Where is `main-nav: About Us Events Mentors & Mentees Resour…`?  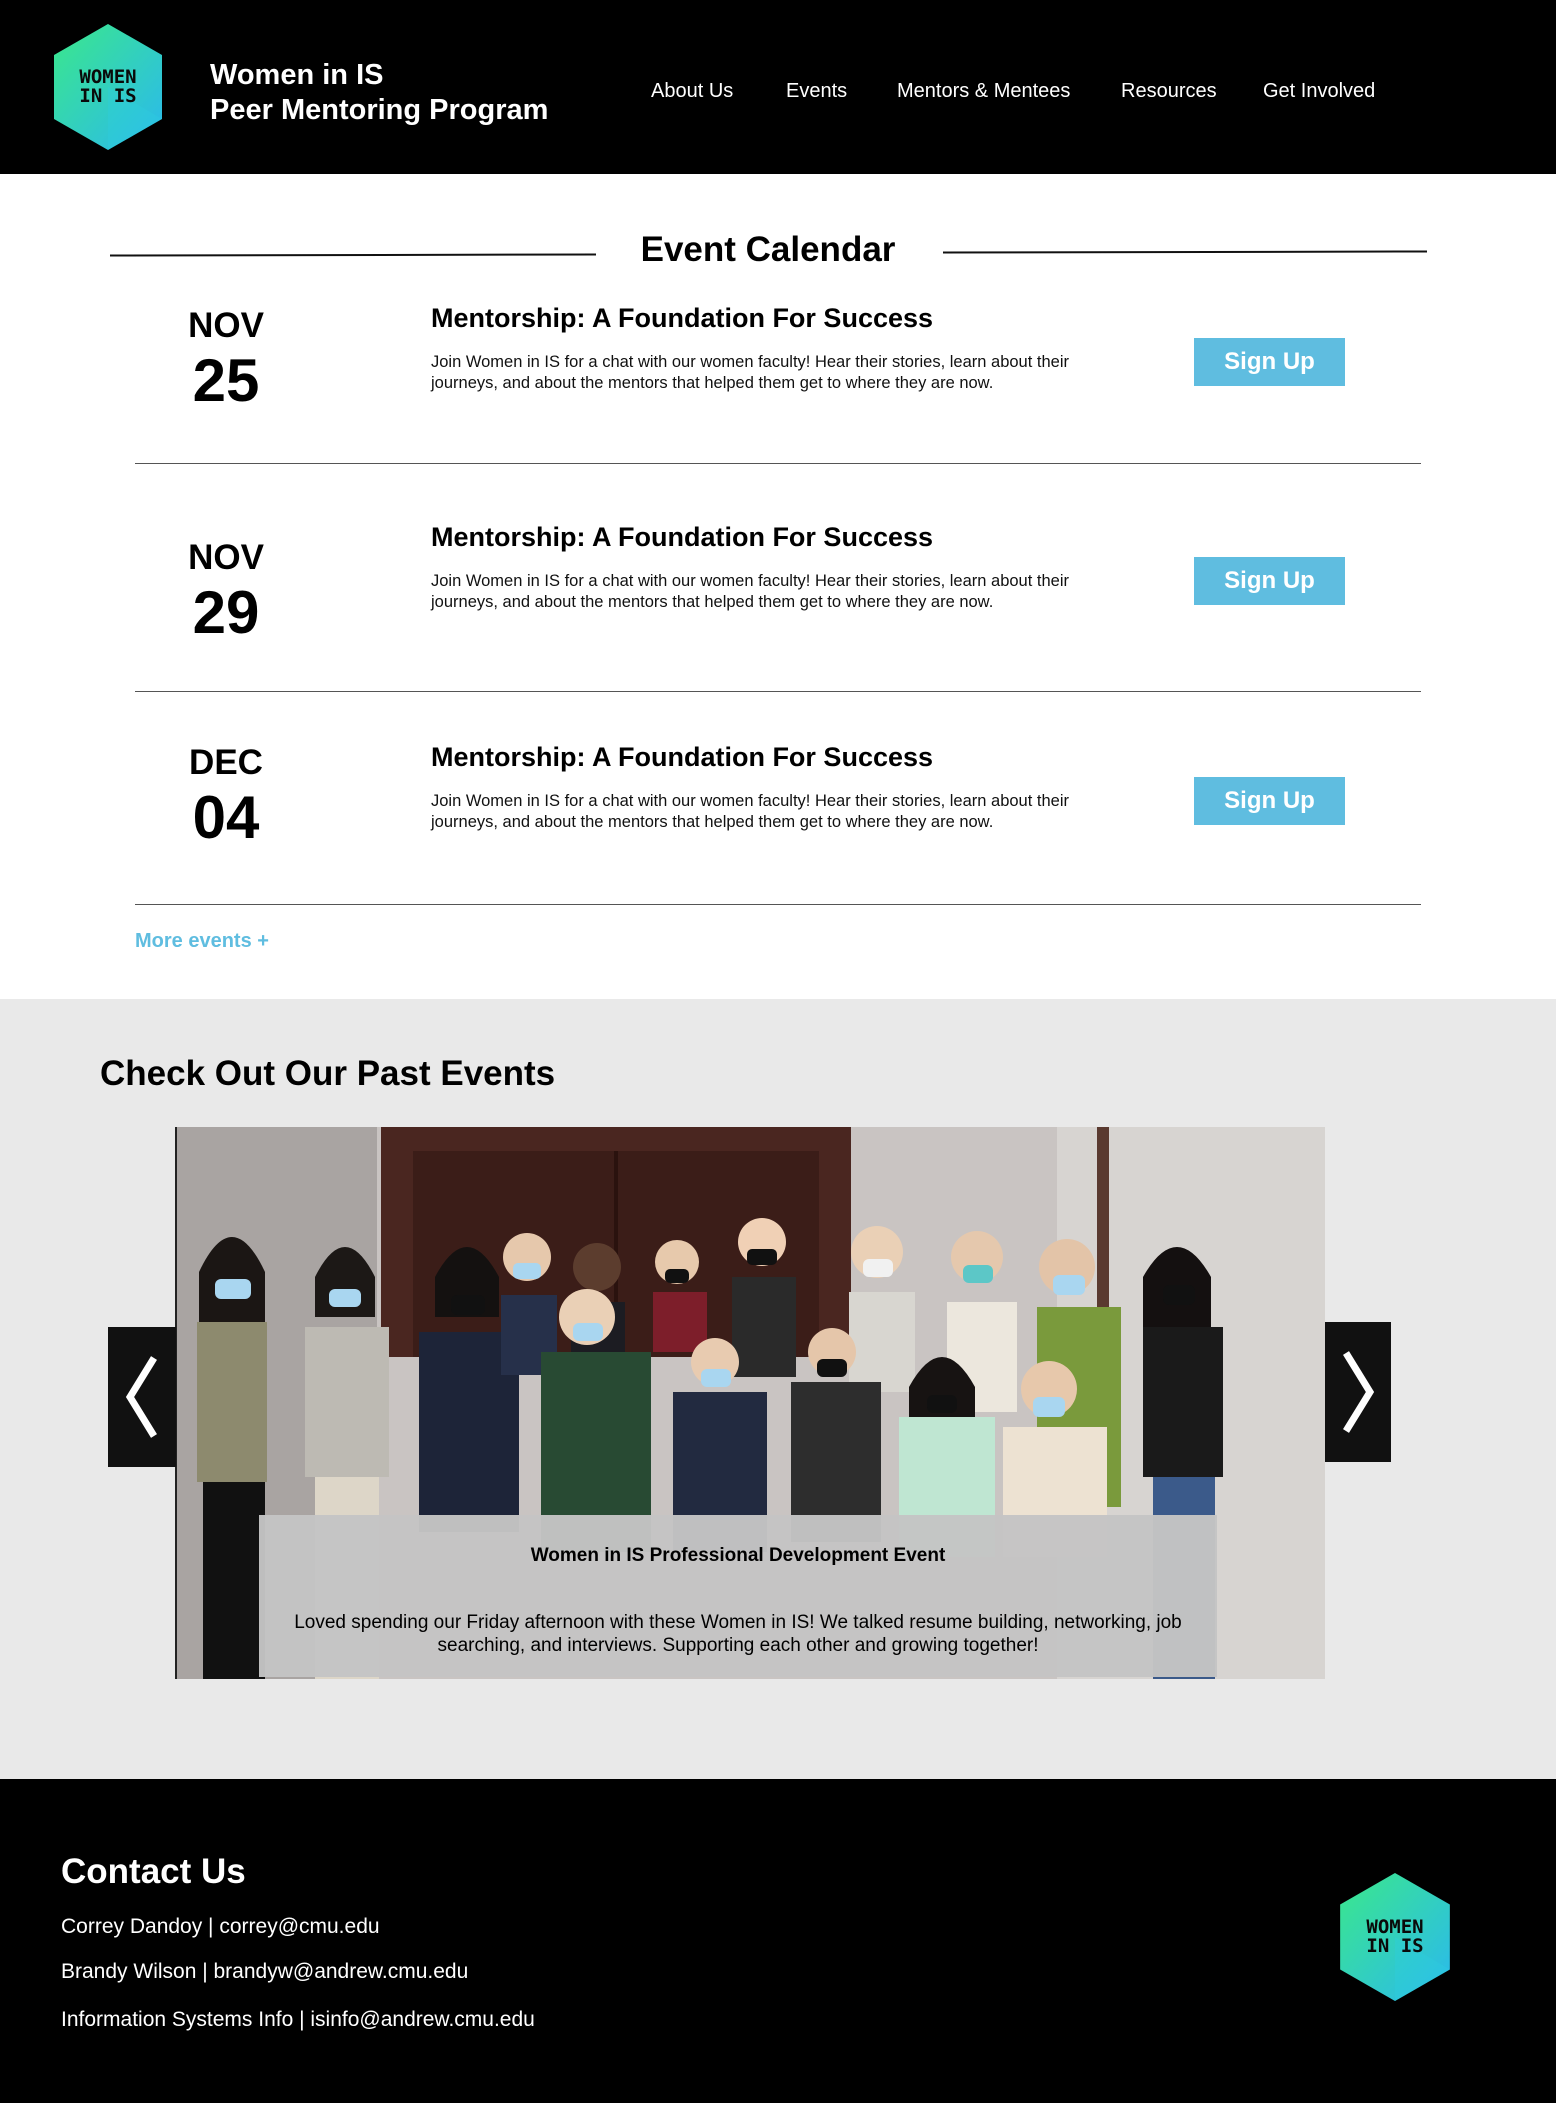
main-nav: About Us Events Mentors & Mentees Resour… is located at coordinates (778, 95).